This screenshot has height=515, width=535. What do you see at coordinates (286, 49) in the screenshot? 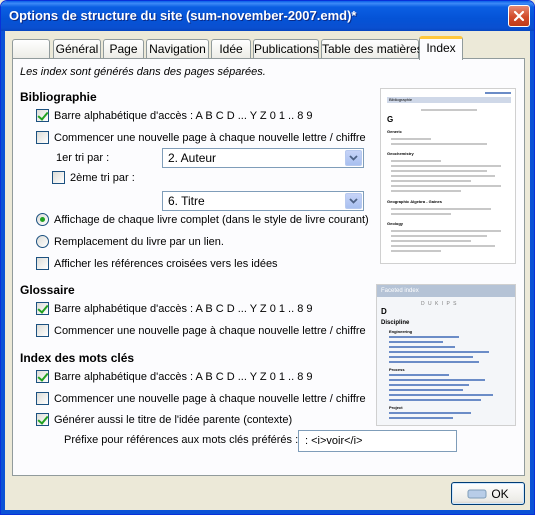
I see `tab-publications: Publications` at bounding box center [286, 49].